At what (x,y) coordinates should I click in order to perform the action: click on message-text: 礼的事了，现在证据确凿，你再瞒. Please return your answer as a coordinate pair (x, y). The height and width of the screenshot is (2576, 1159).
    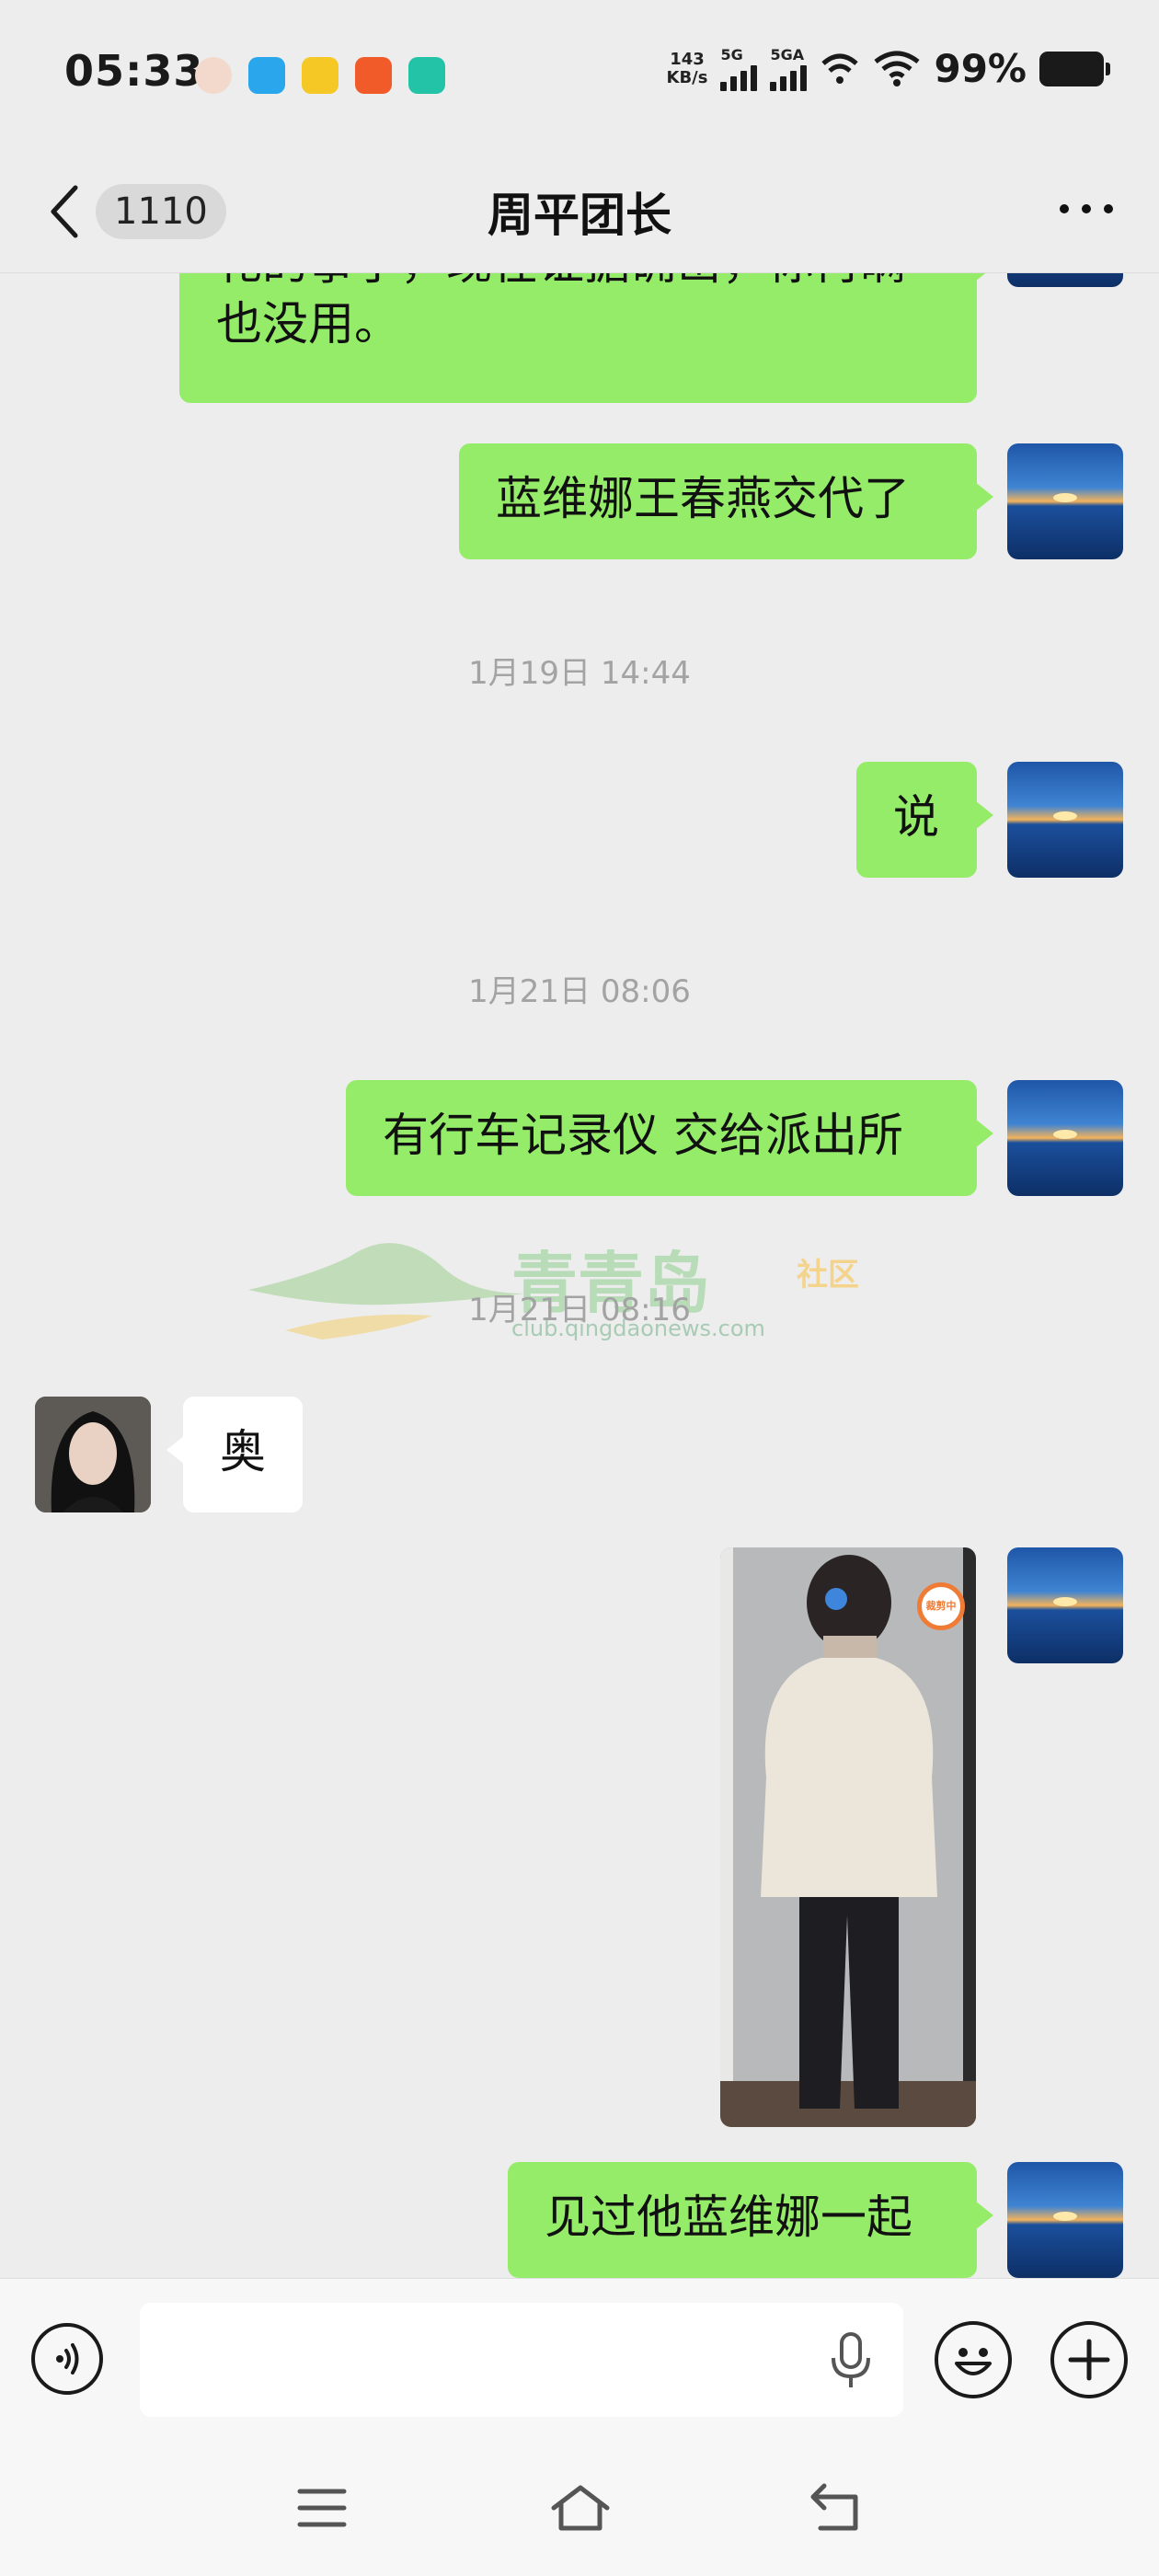
    Looking at the image, I should click on (561, 282).